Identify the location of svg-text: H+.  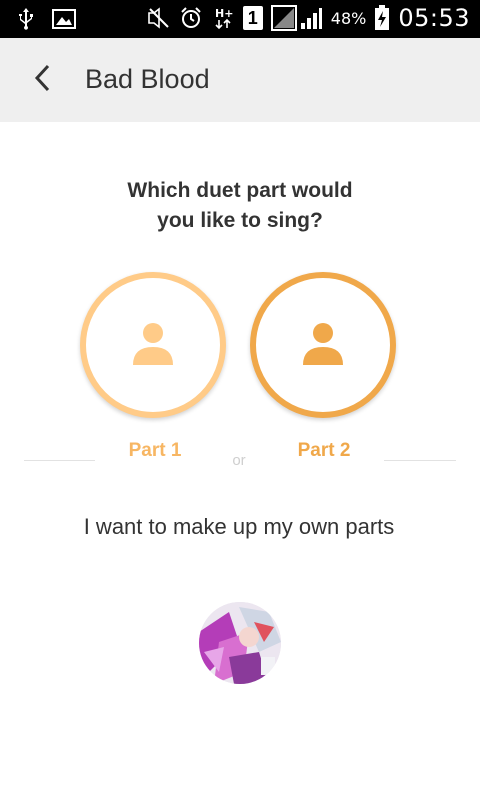
(224, 13).